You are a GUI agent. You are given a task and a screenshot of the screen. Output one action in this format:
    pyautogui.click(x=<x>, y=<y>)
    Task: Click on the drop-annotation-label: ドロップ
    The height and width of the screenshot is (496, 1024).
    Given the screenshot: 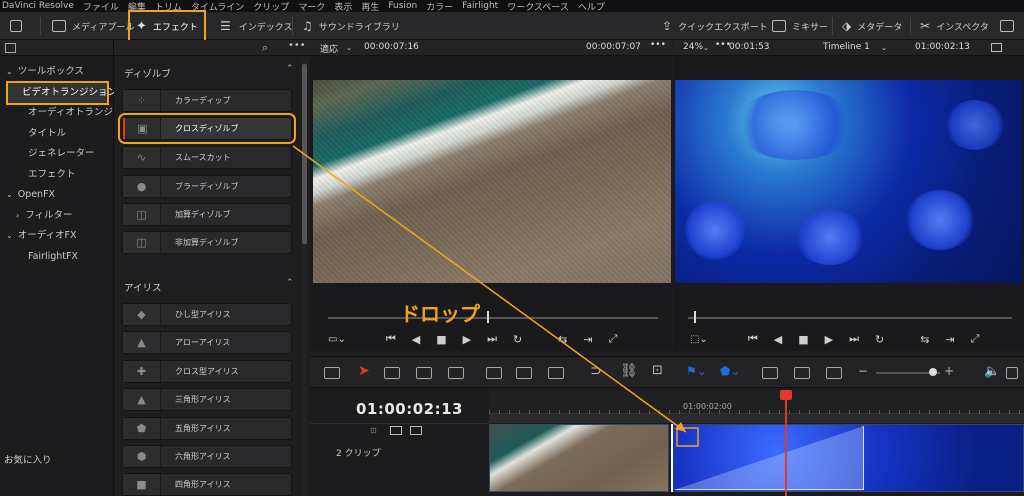 What is the action you would take?
    pyautogui.click(x=440, y=314)
    